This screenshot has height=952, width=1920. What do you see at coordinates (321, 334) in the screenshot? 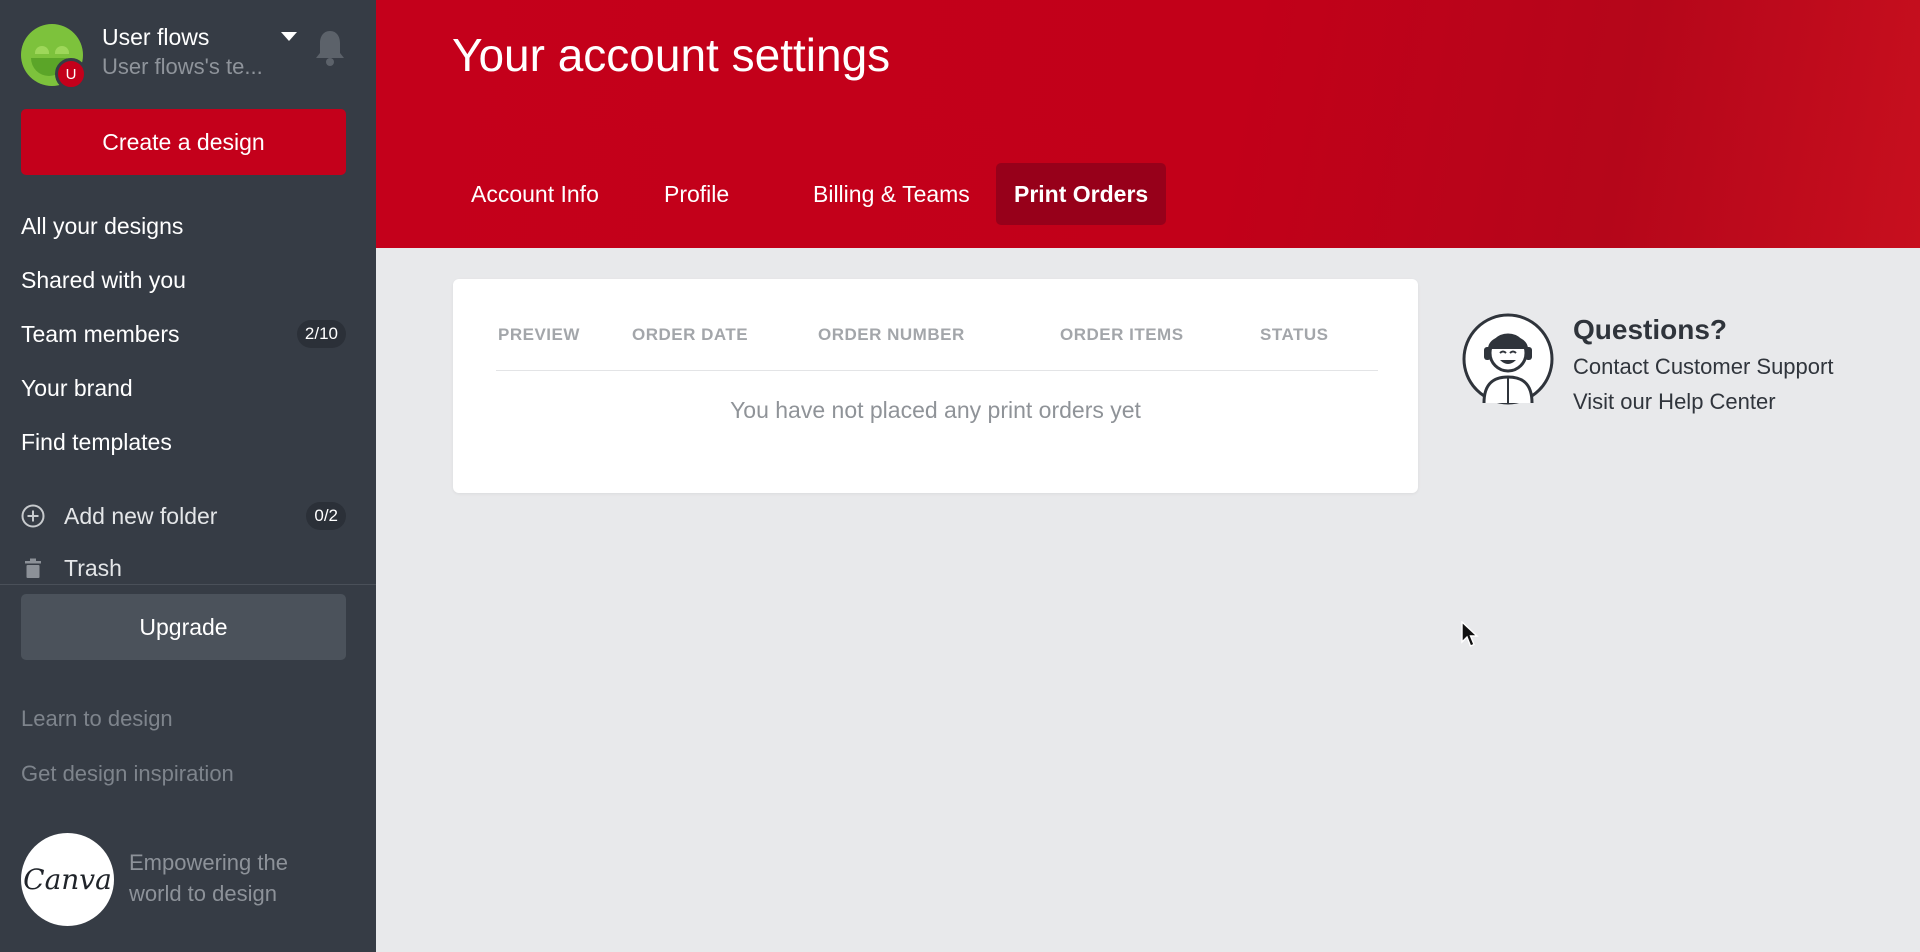
I see `team-count-badge: 2/10` at bounding box center [321, 334].